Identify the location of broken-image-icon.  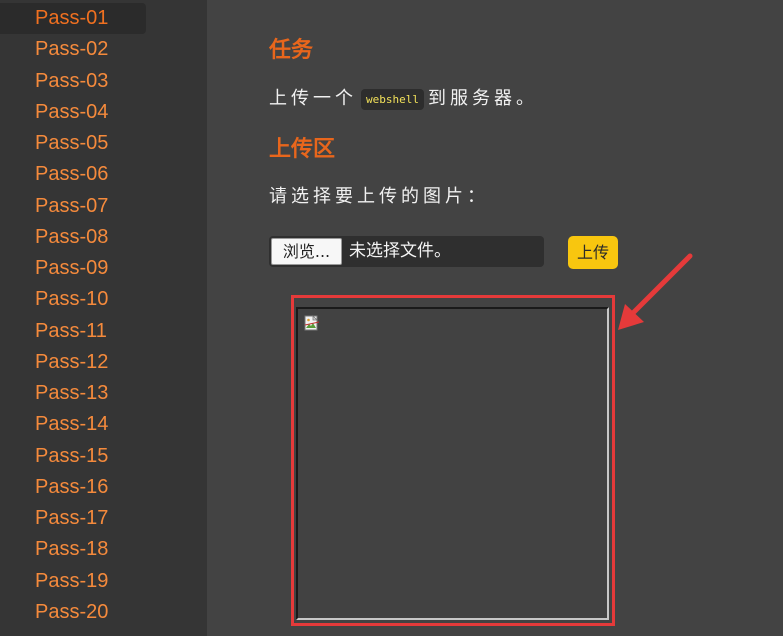
(312, 323).